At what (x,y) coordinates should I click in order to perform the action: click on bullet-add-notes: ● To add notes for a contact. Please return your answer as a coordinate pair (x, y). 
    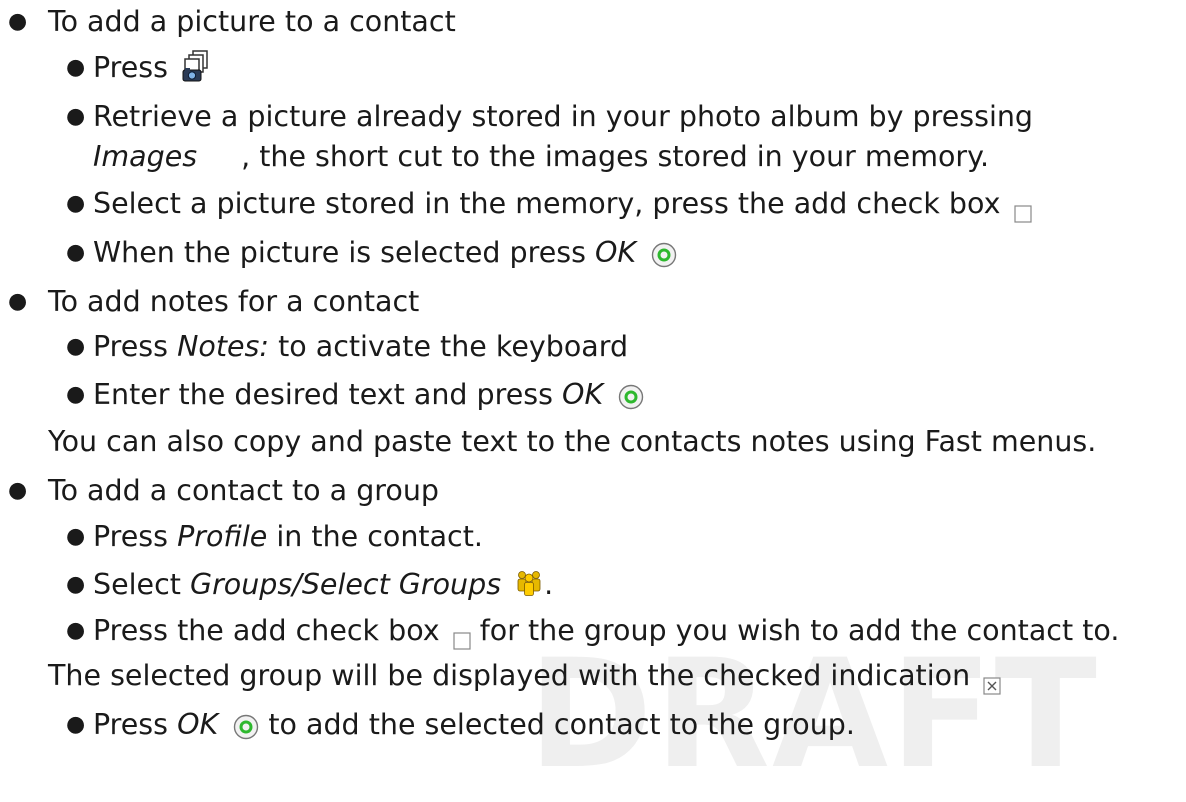
    Looking at the image, I should click on (214, 302).